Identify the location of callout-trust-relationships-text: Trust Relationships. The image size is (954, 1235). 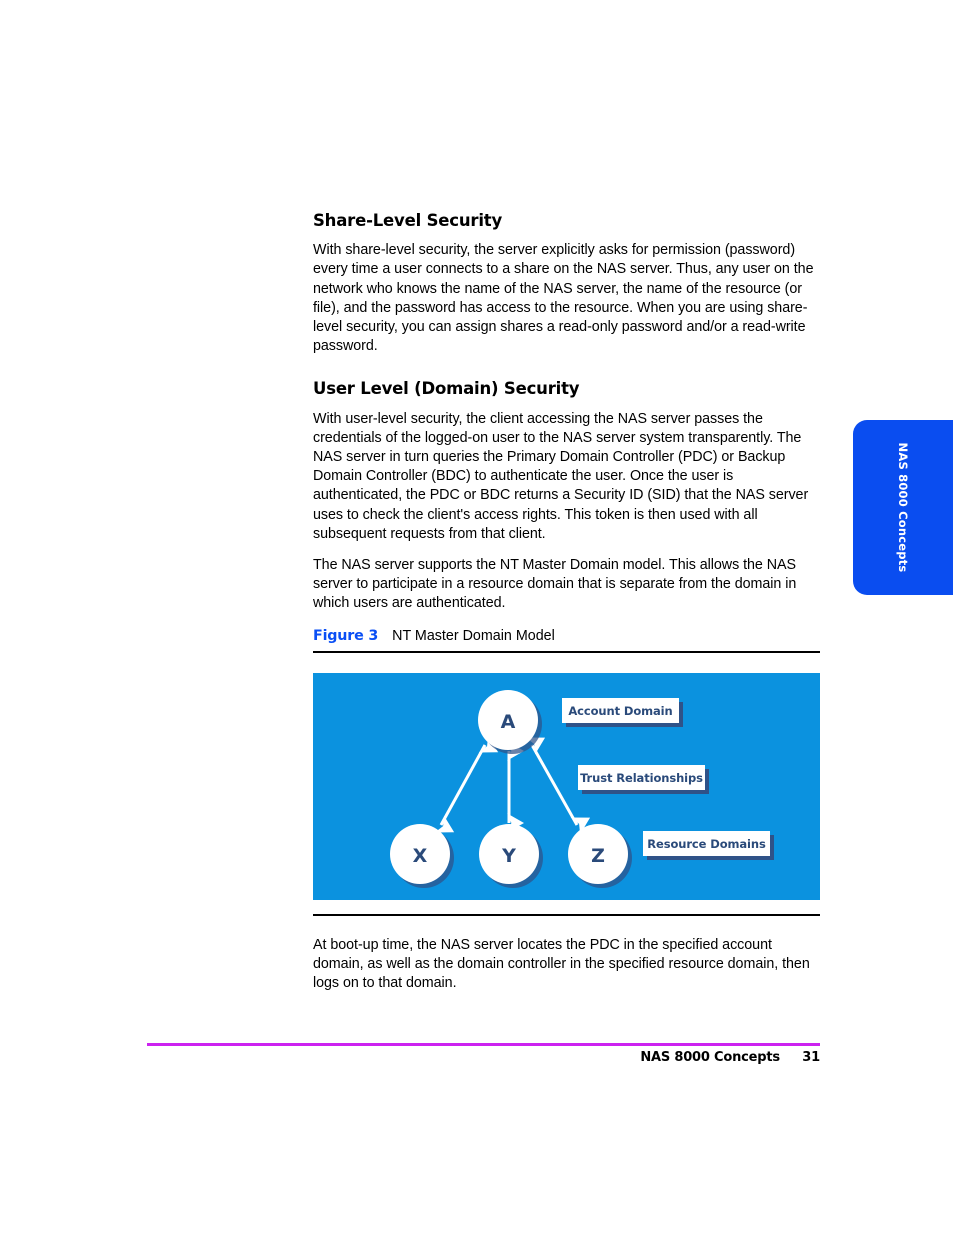
(641, 778).